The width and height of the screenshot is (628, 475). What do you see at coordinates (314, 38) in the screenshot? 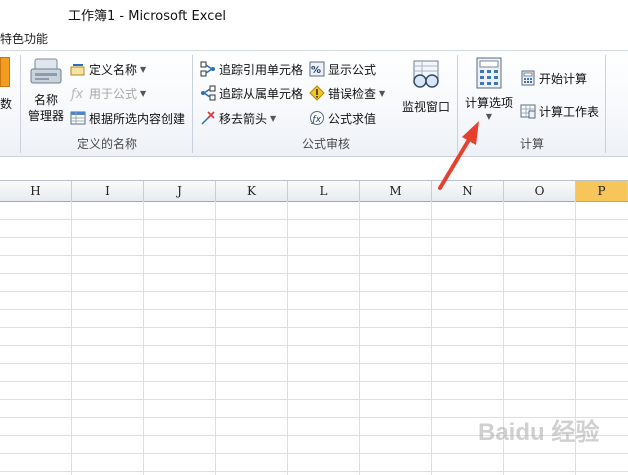
I see `ribbon-tab-row: 特色功能` at bounding box center [314, 38].